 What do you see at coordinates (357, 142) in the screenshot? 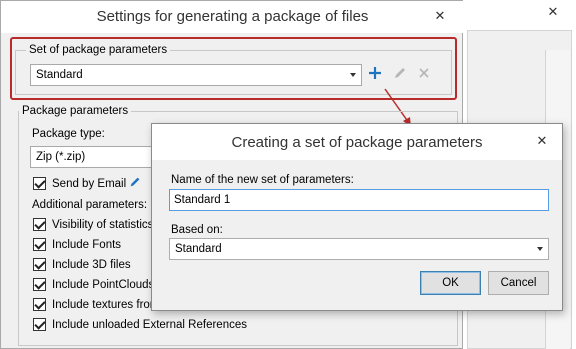
I see `popup-title: Creating a set of package parameters` at bounding box center [357, 142].